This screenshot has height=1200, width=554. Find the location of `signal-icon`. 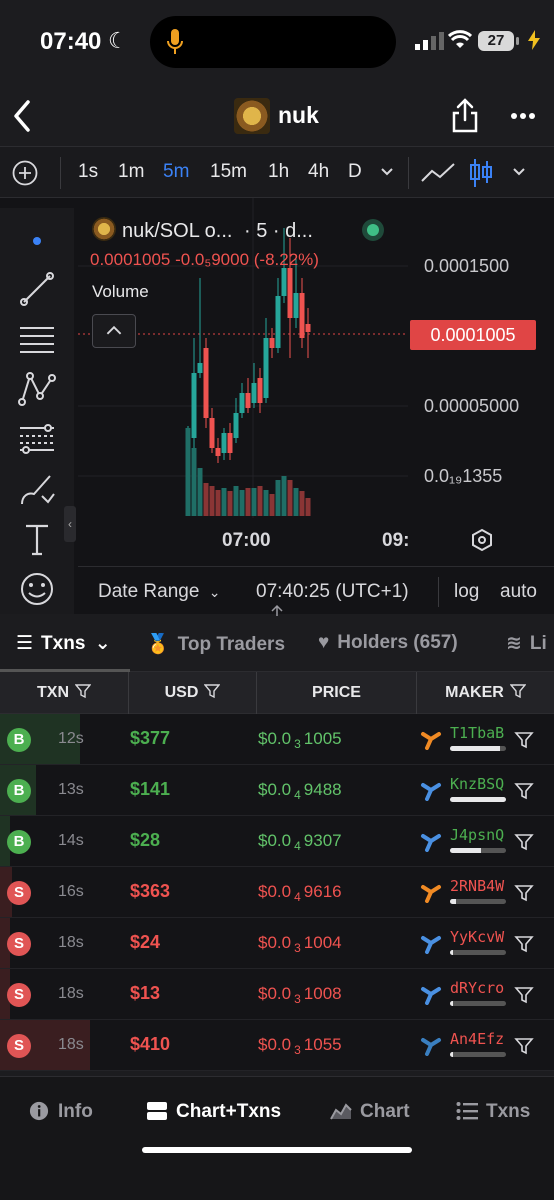

signal-icon is located at coordinates (429, 41).